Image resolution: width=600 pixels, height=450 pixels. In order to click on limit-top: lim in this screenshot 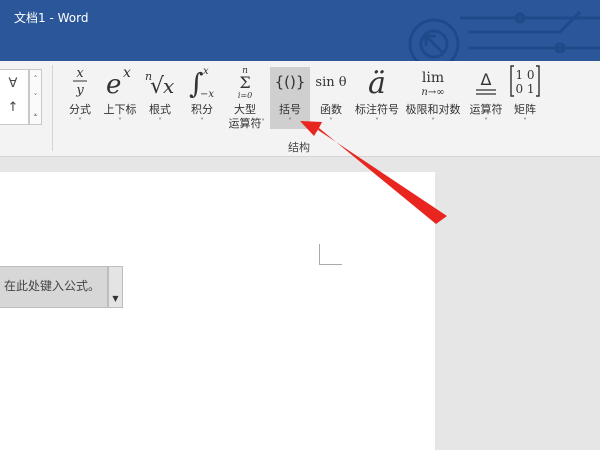, I will do `click(433, 78)`.